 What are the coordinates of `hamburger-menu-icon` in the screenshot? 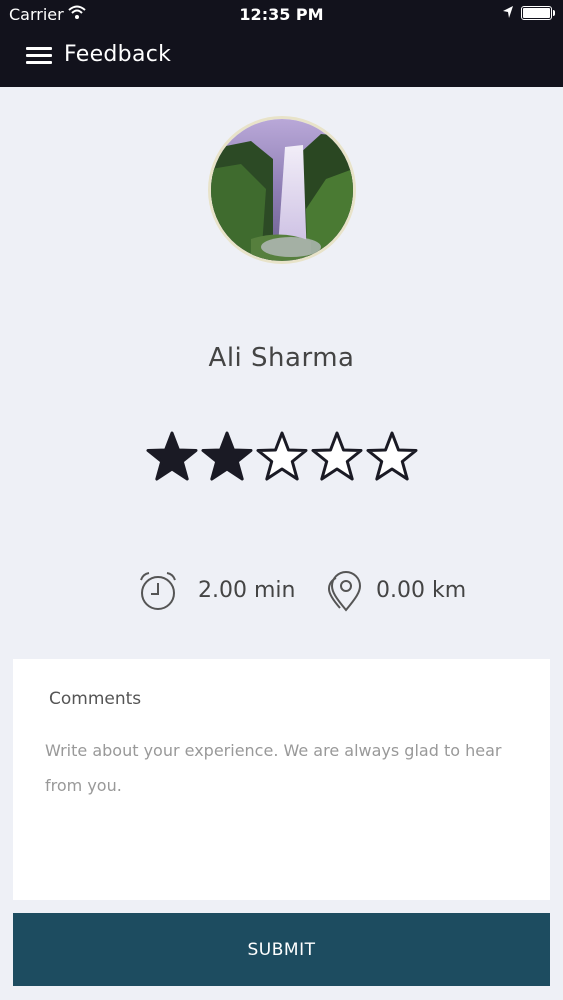 It's located at (39, 57).